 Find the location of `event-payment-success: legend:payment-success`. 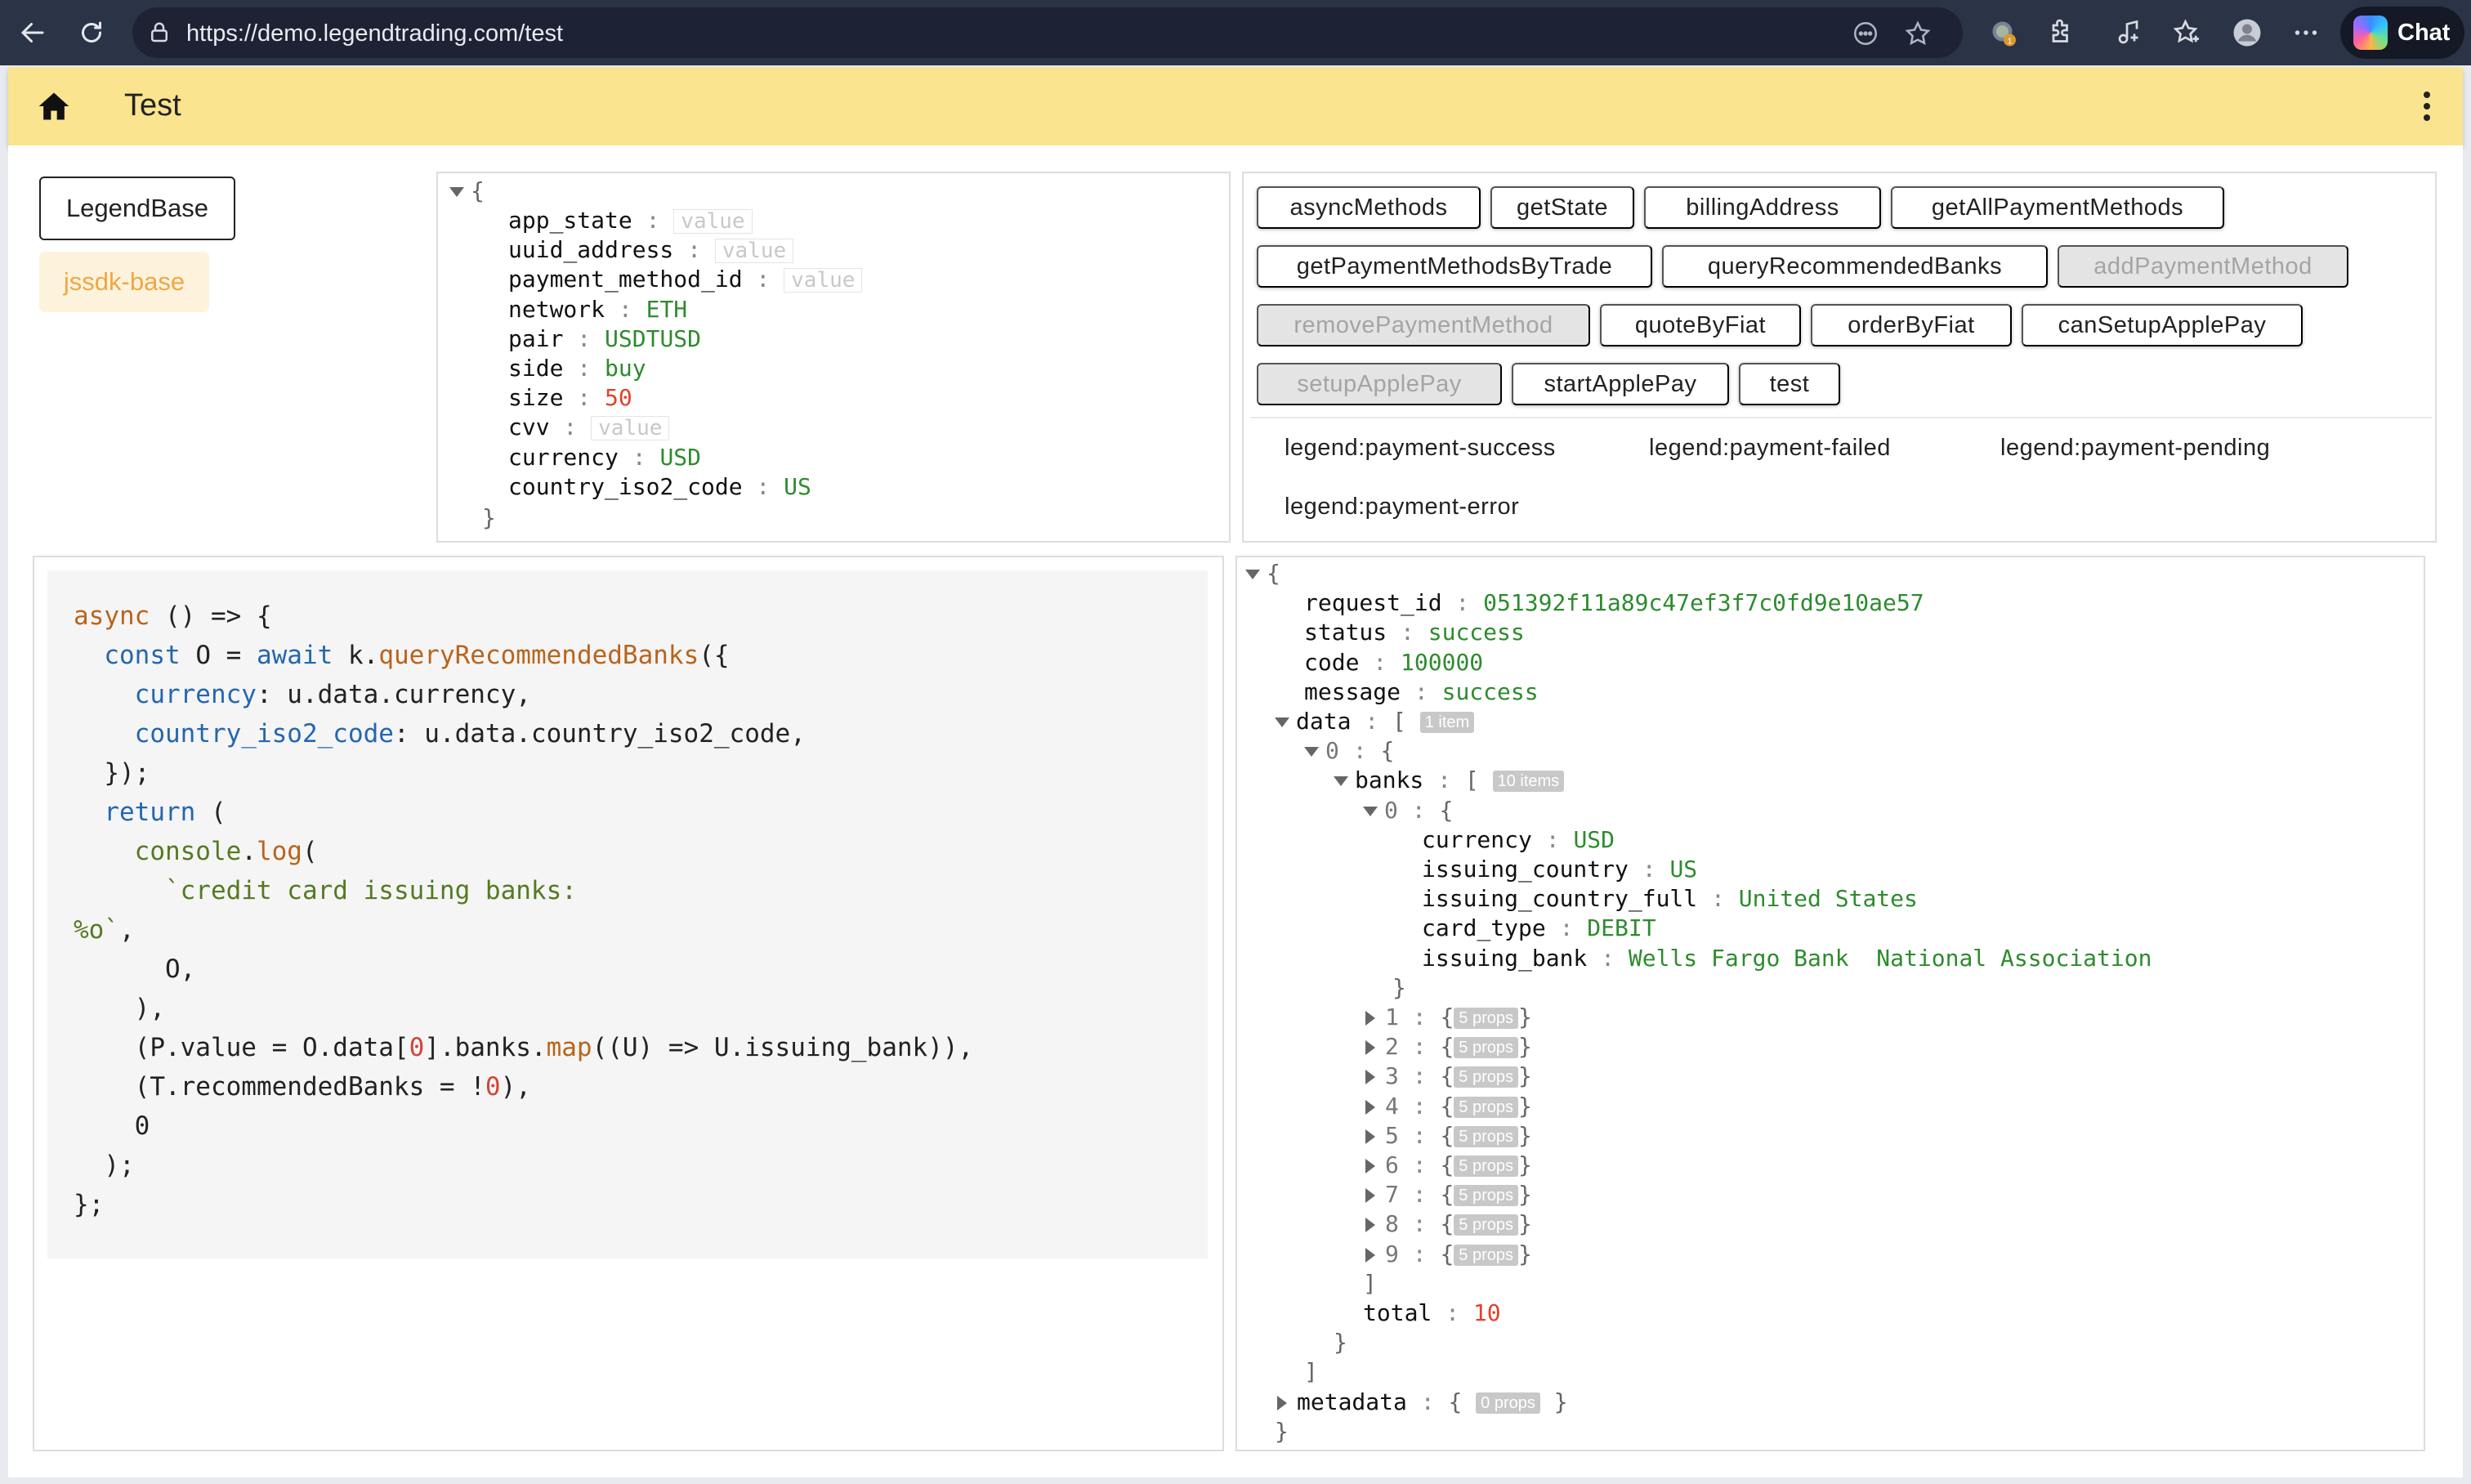

event-payment-success: legend:payment-success is located at coordinates (1421, 449).